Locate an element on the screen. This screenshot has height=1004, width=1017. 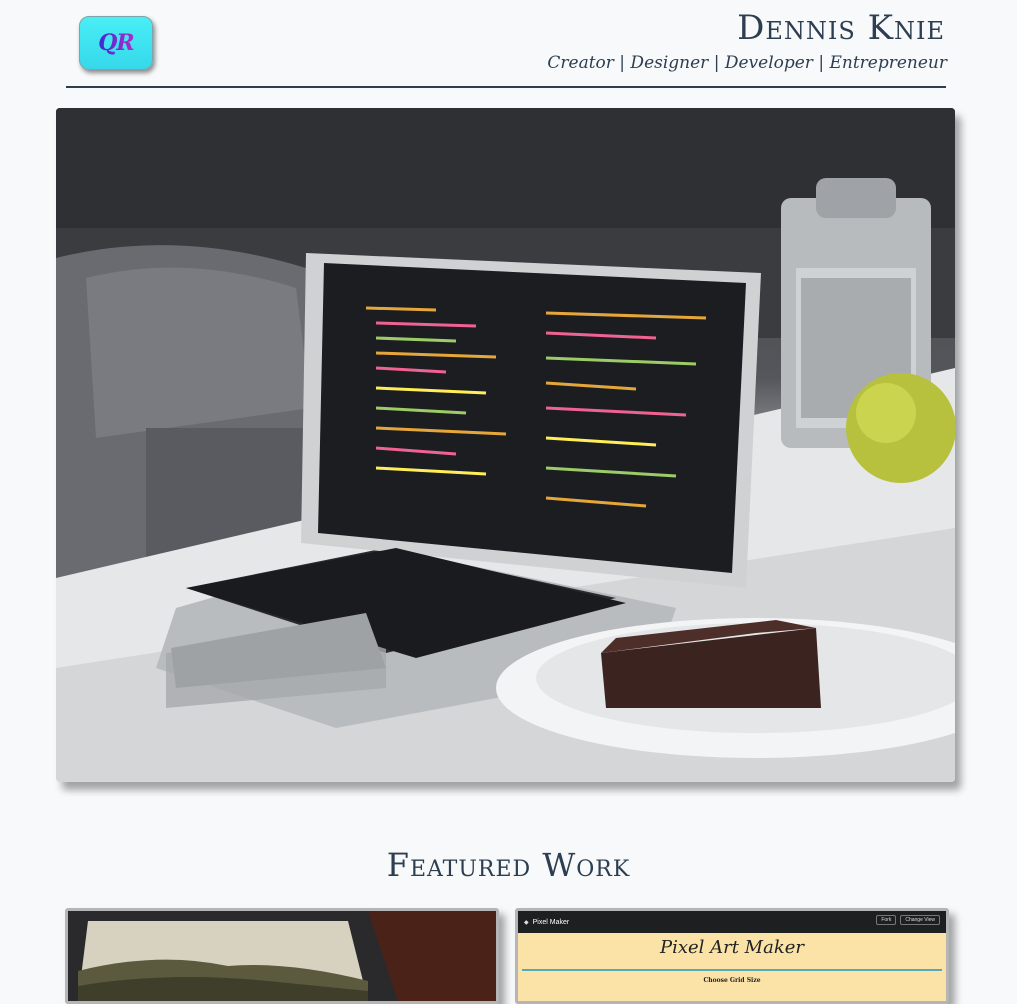
fork-button: Fork is located at coordinates (886, 920).